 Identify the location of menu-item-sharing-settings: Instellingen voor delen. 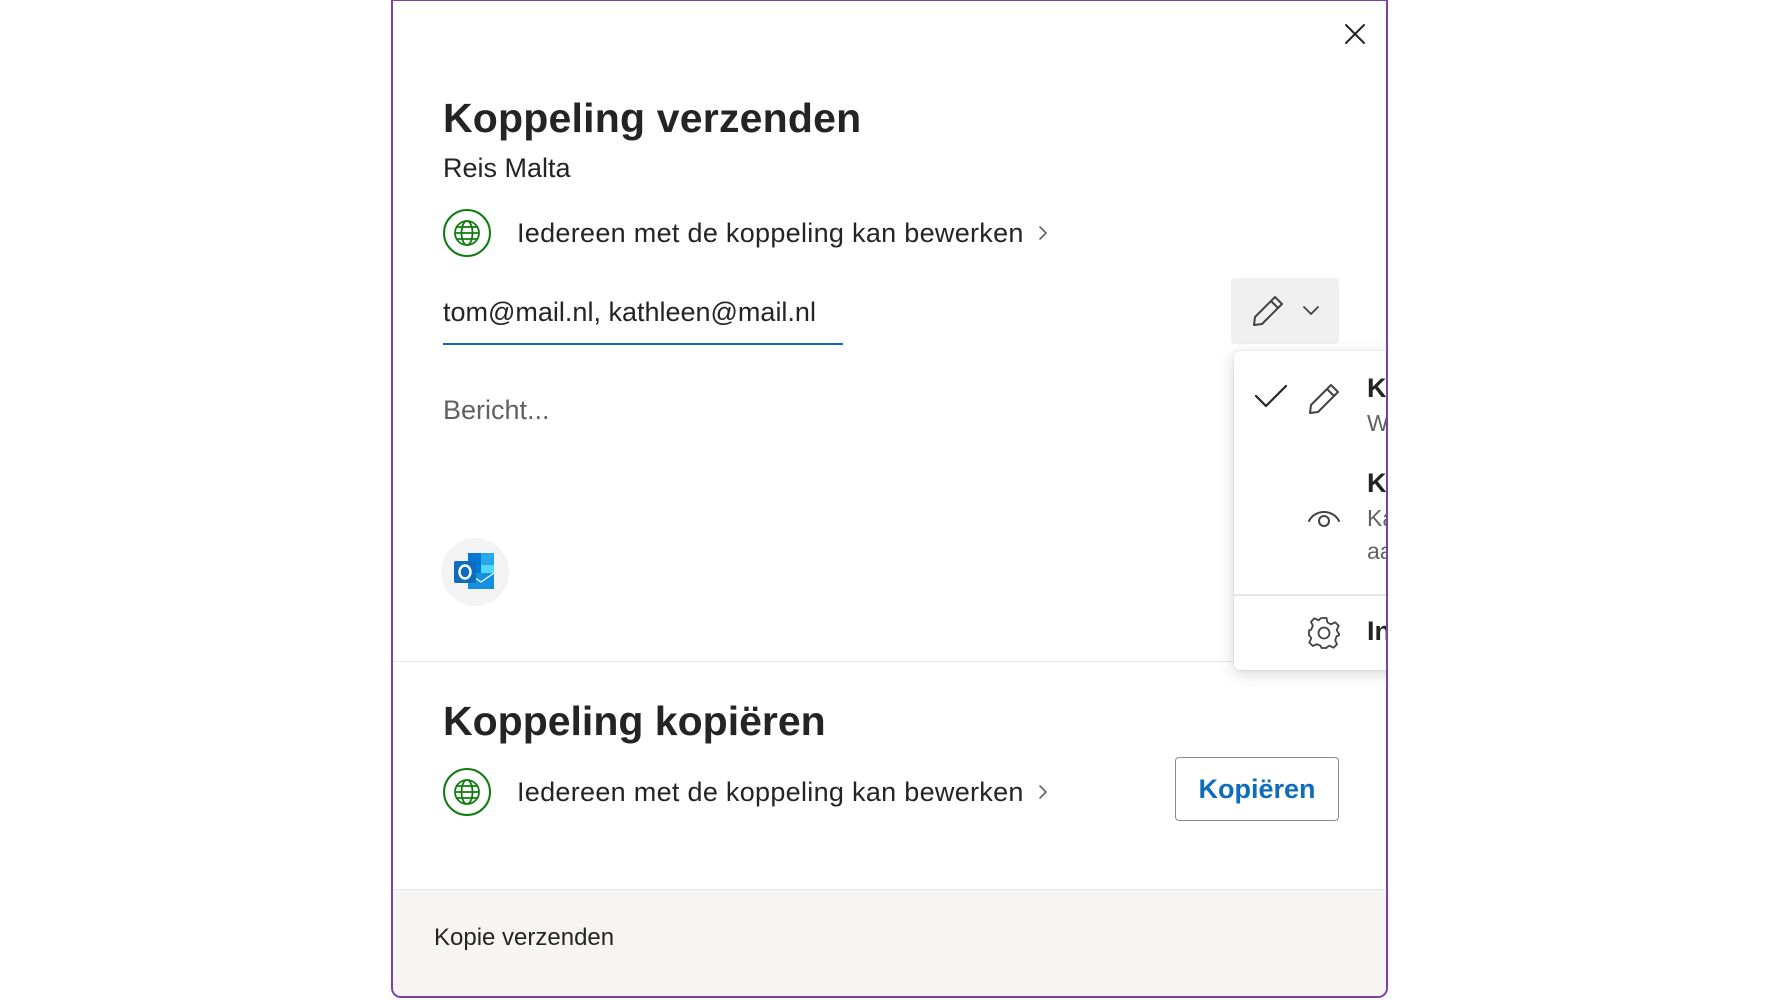
(1310, 633).